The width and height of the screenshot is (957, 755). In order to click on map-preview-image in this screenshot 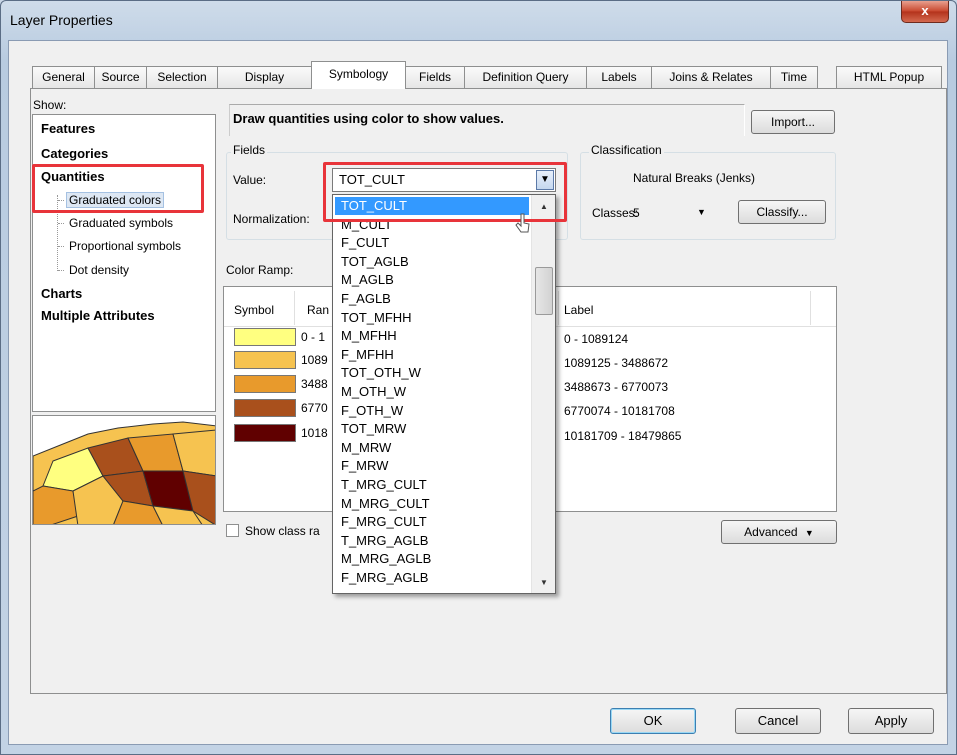, I will do `click(124, 470)`.